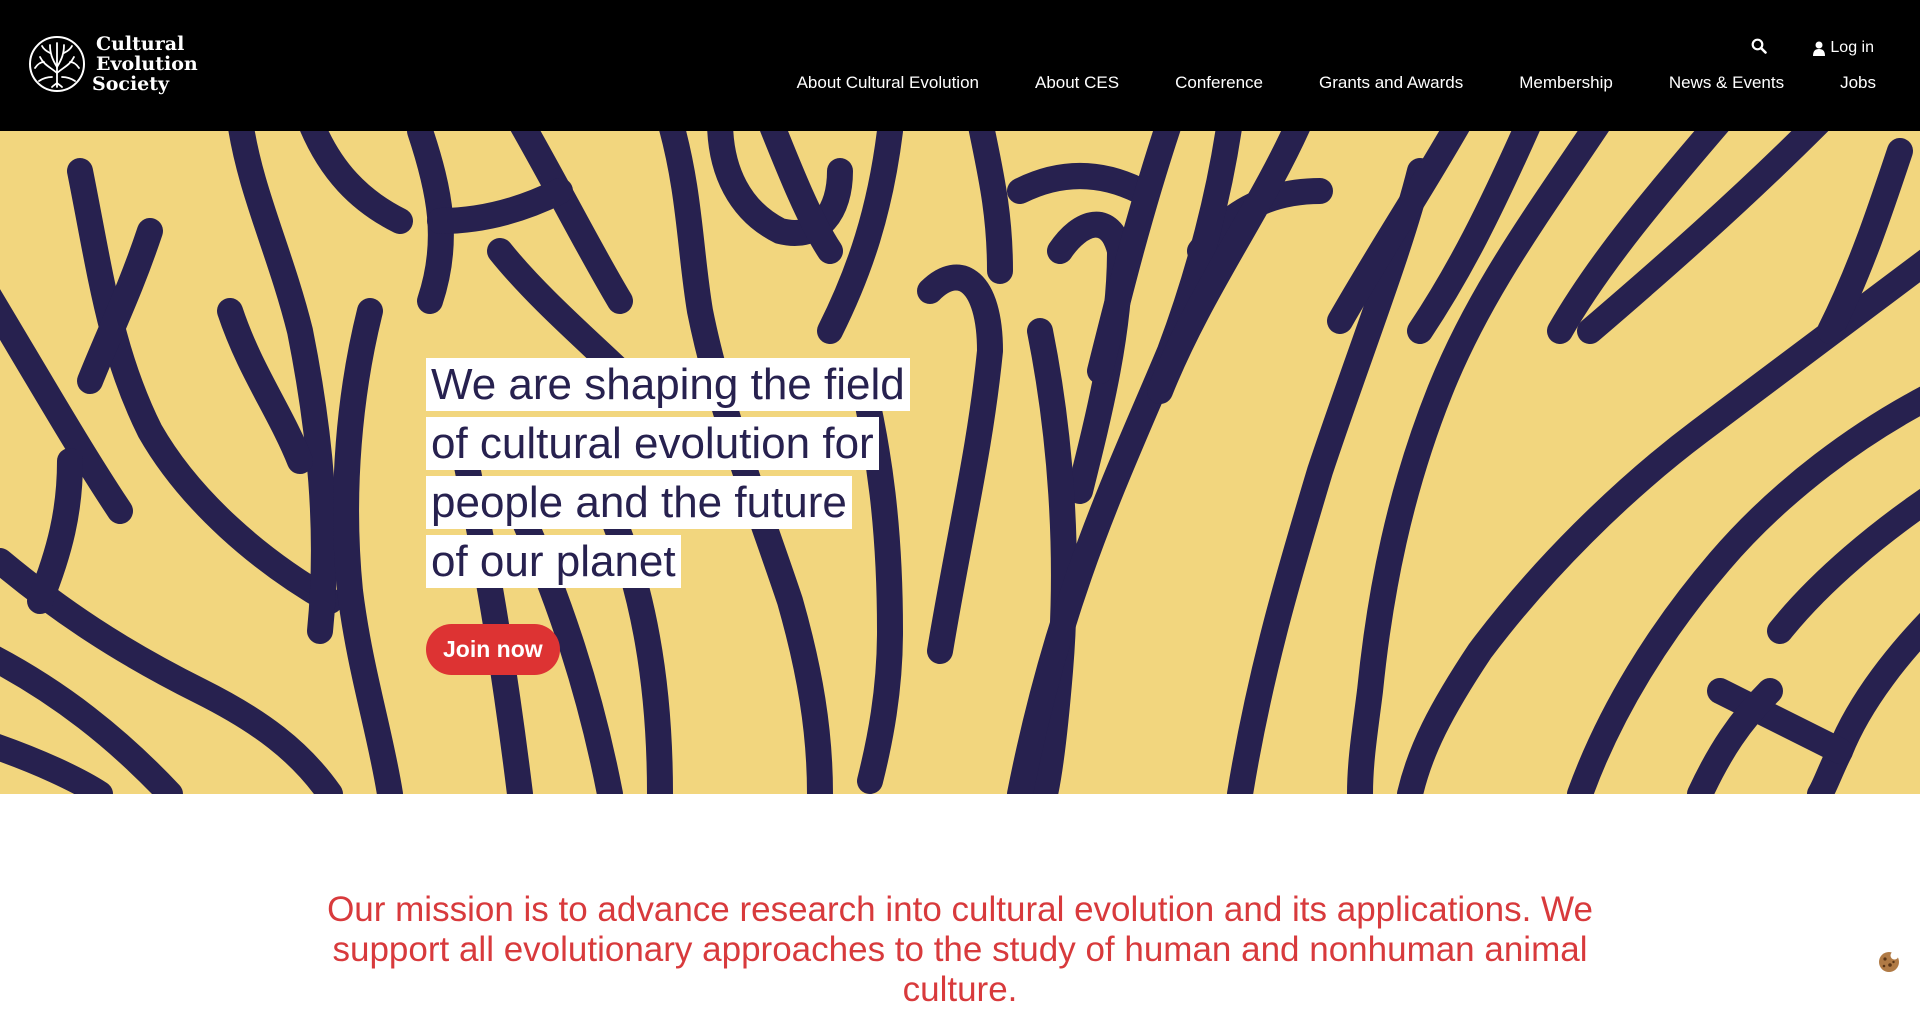 This screenshot has width=1920, height=1010. I want to click on nav-about-cultural-evolution: About Cultural Evolution, so click(888, 83).